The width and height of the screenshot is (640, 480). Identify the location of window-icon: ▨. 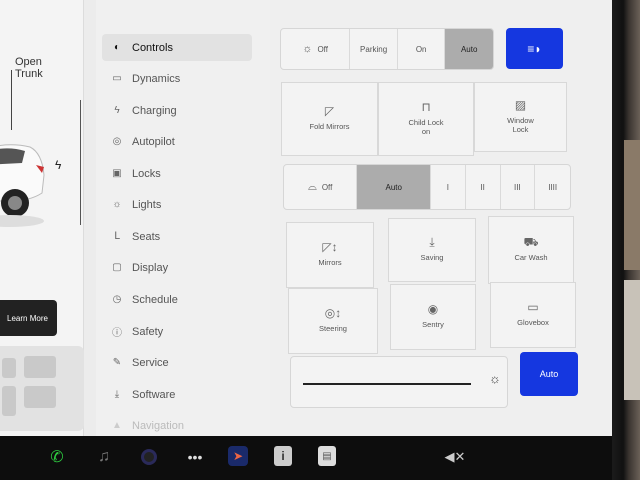
(520, 104).